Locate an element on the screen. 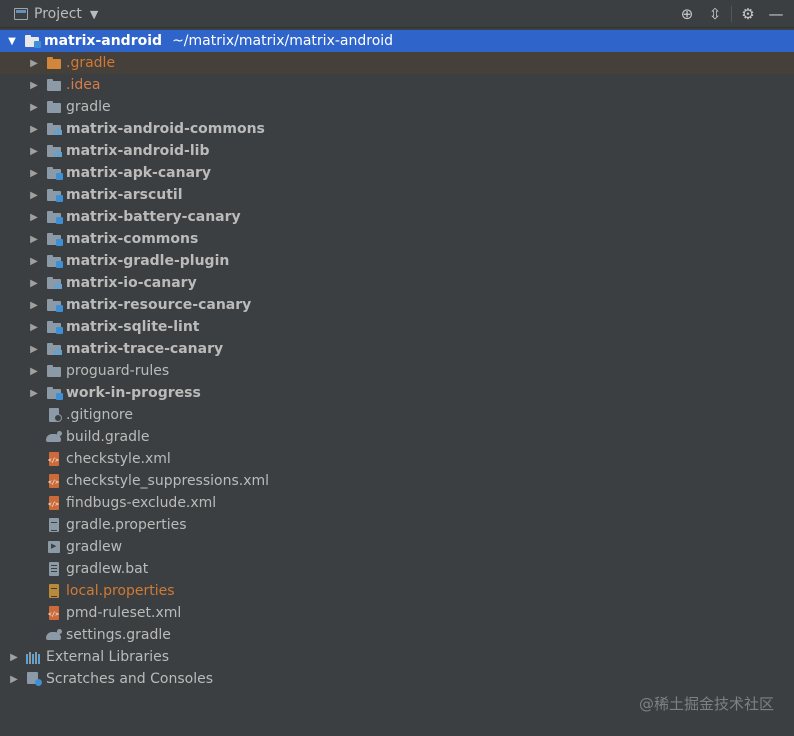 This screenshot has width=794, height=736. tree-item-label: work-in-progress is located at coordinates (133, 393).